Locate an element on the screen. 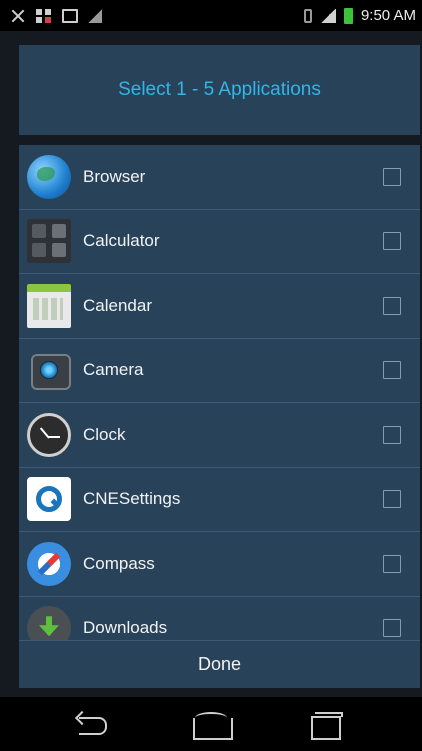 The image size is (422, 751). dialog-title: Select 1 - 5 Applications is located at coordinates (219, 89).